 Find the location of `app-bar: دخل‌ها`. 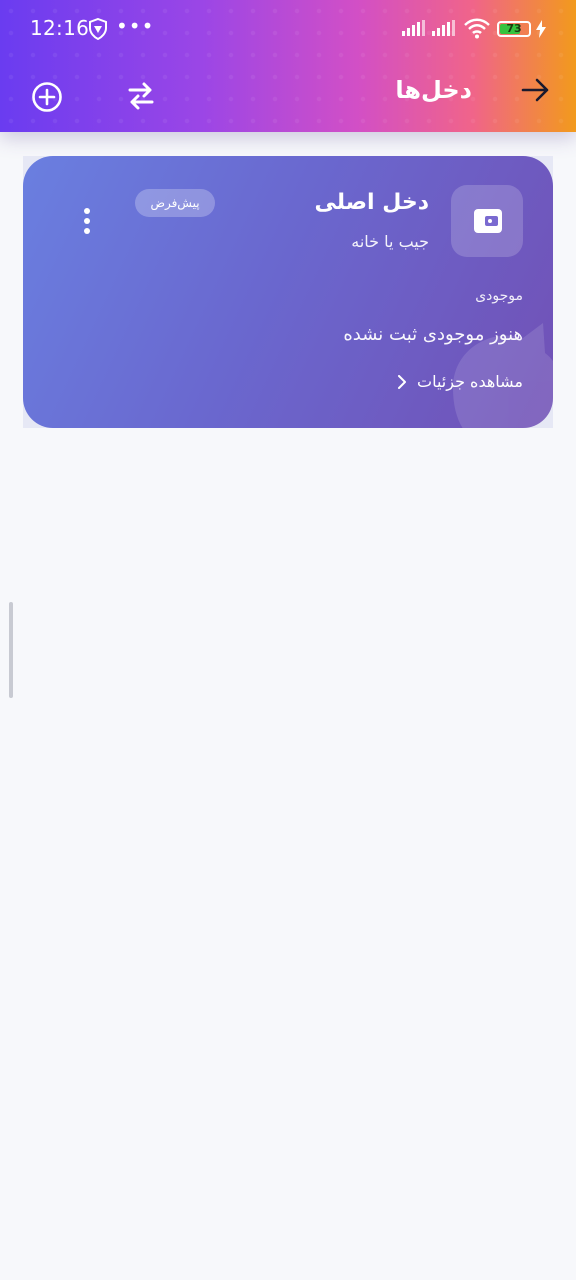

app-bar: دخل‌ها is located at coordinates (288, 96).